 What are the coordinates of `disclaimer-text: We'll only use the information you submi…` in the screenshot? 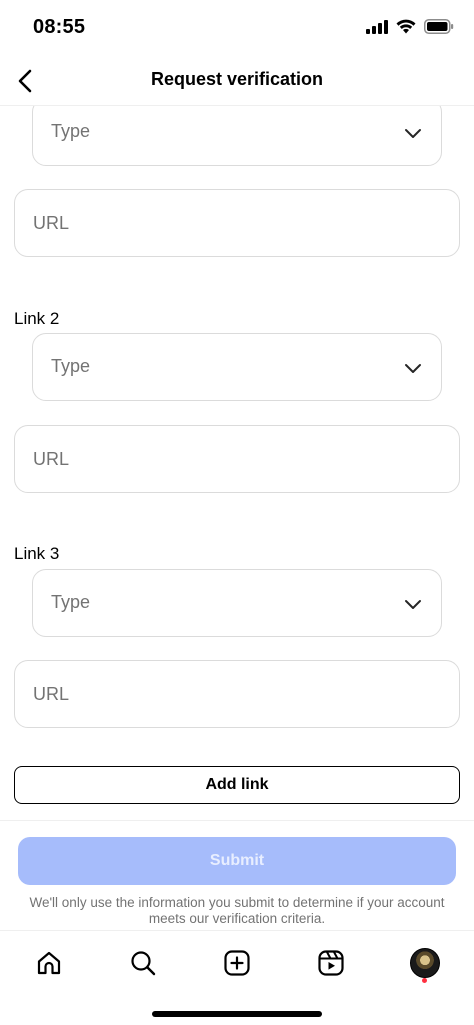 It's located at (237, 910).